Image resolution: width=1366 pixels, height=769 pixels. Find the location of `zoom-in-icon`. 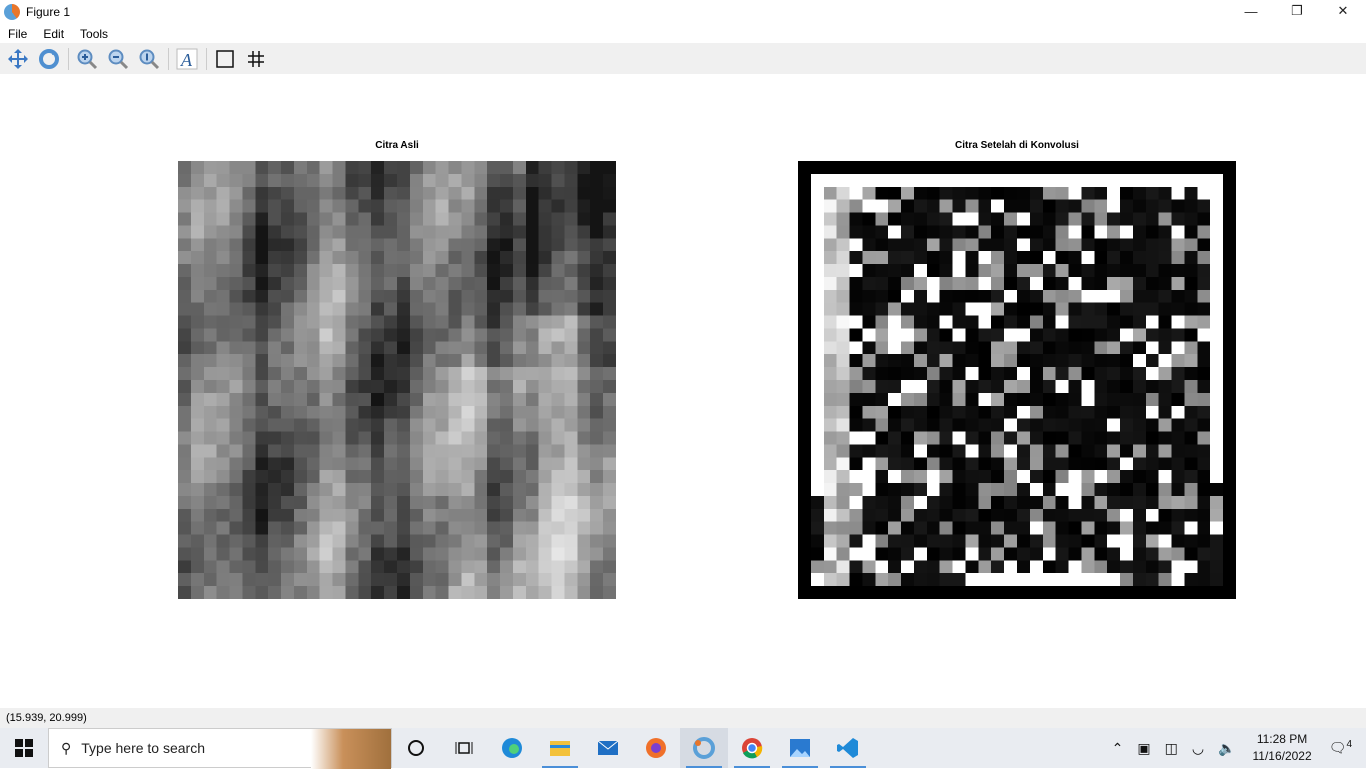

zoom-in-icon is located at coordinates (86, 58).